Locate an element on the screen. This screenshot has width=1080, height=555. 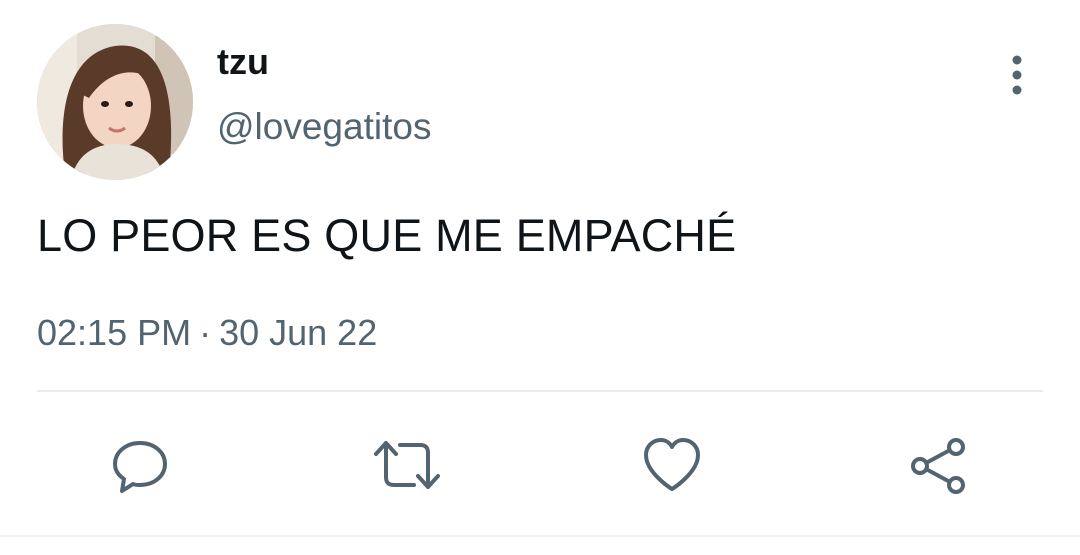
tweet-date: 30 Jun 22 is located at coordinates (298, 332).